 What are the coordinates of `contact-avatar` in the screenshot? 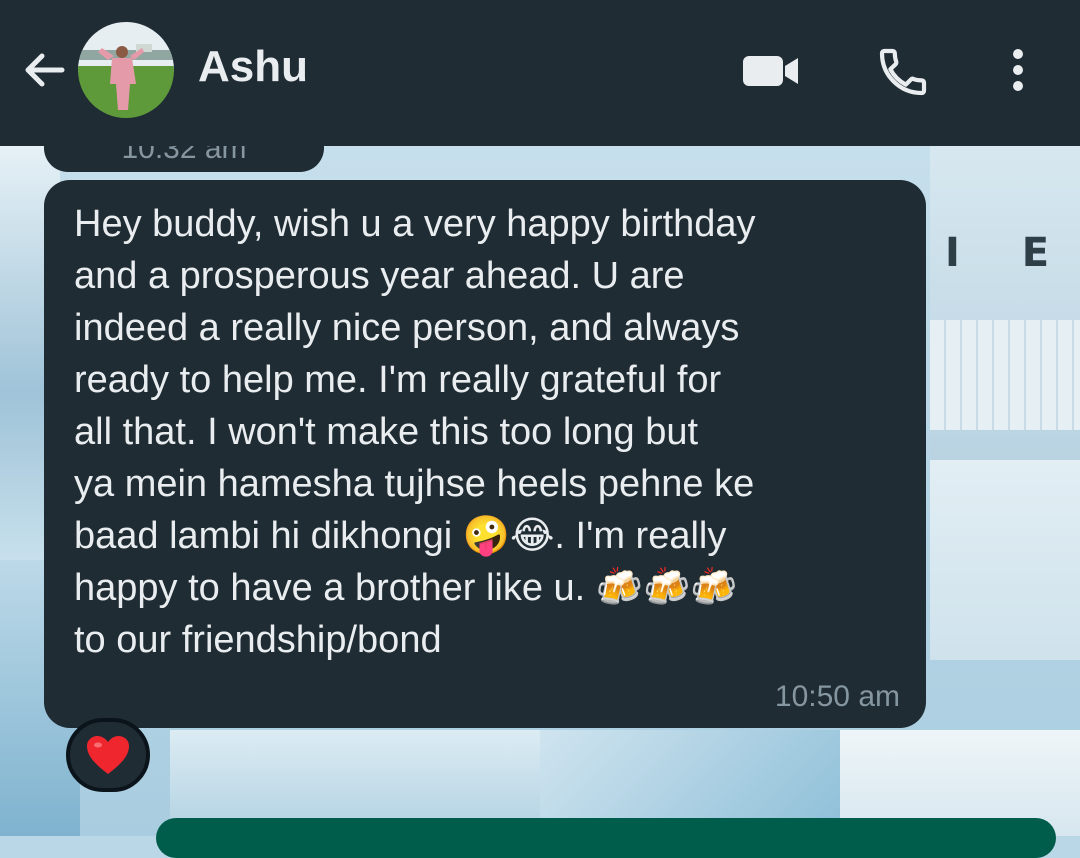 It's located at (126, 70).